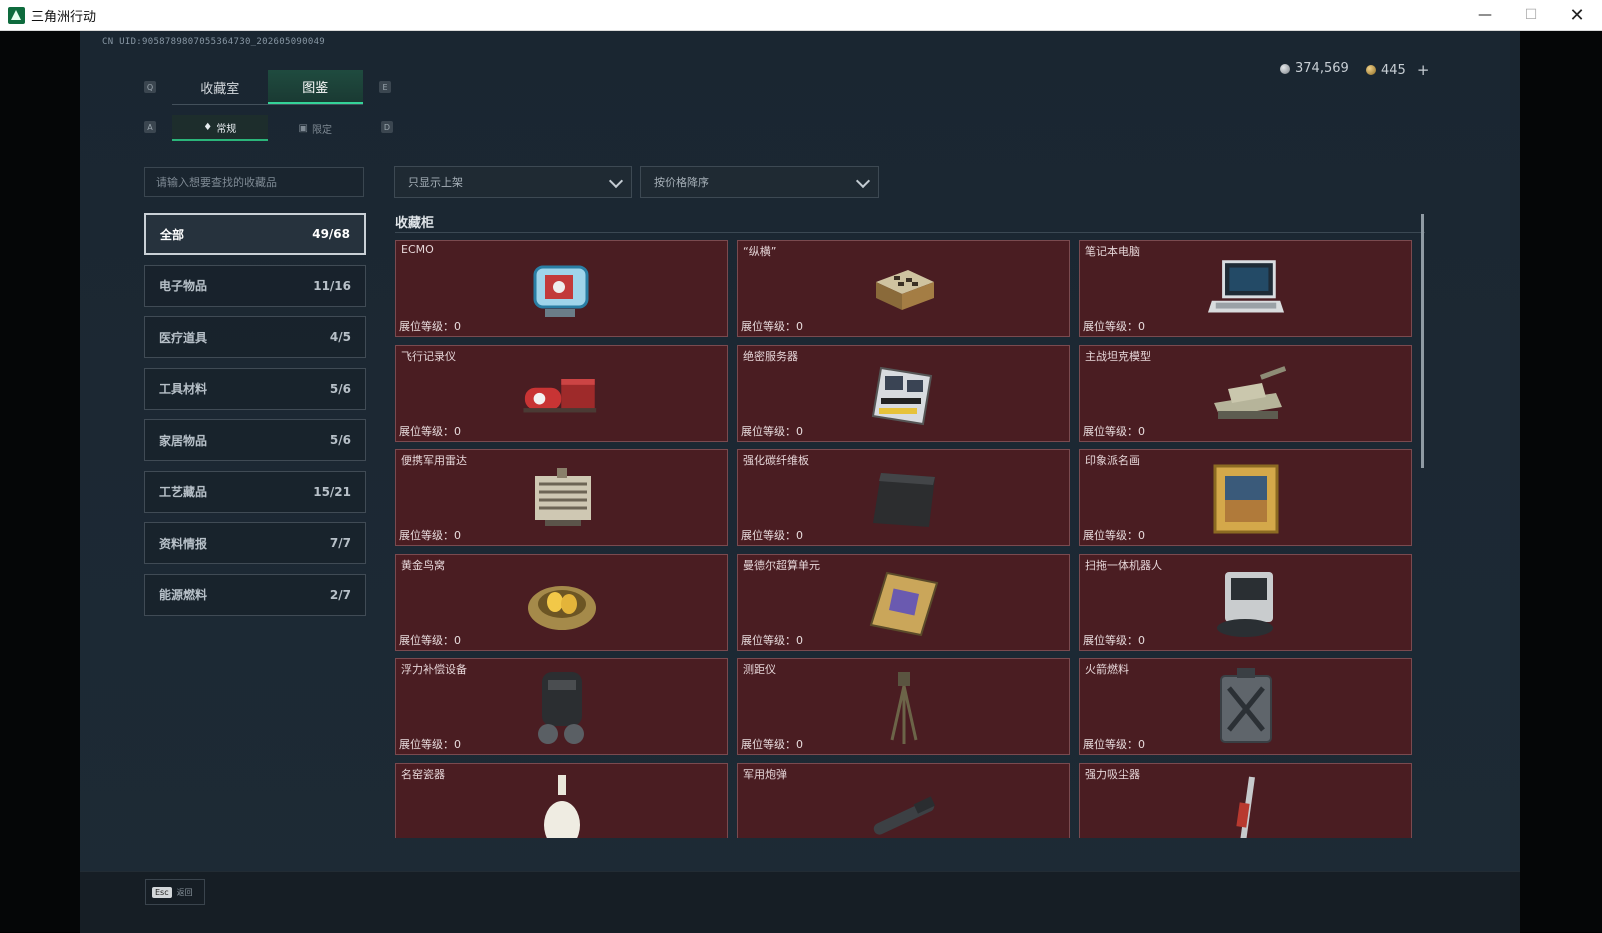  Describe the element at coordinates (184, 892) in the screenshot. I see `back-label: 返回` at that location.